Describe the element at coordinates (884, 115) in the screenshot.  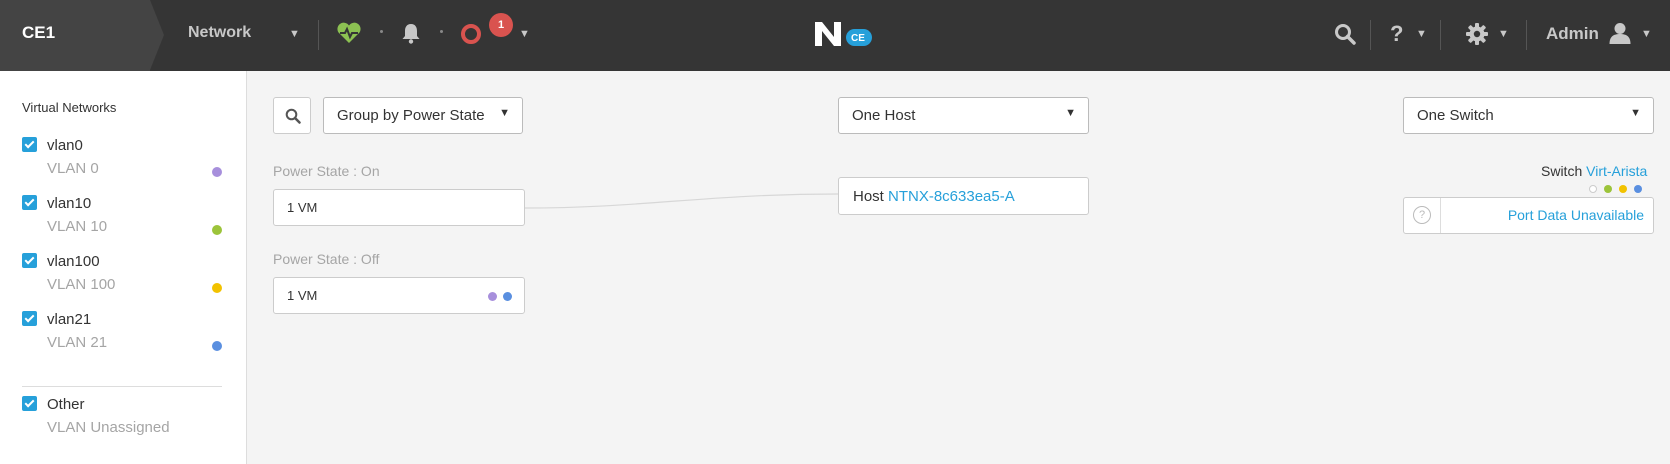
I see `select-value: One Host` at that location.